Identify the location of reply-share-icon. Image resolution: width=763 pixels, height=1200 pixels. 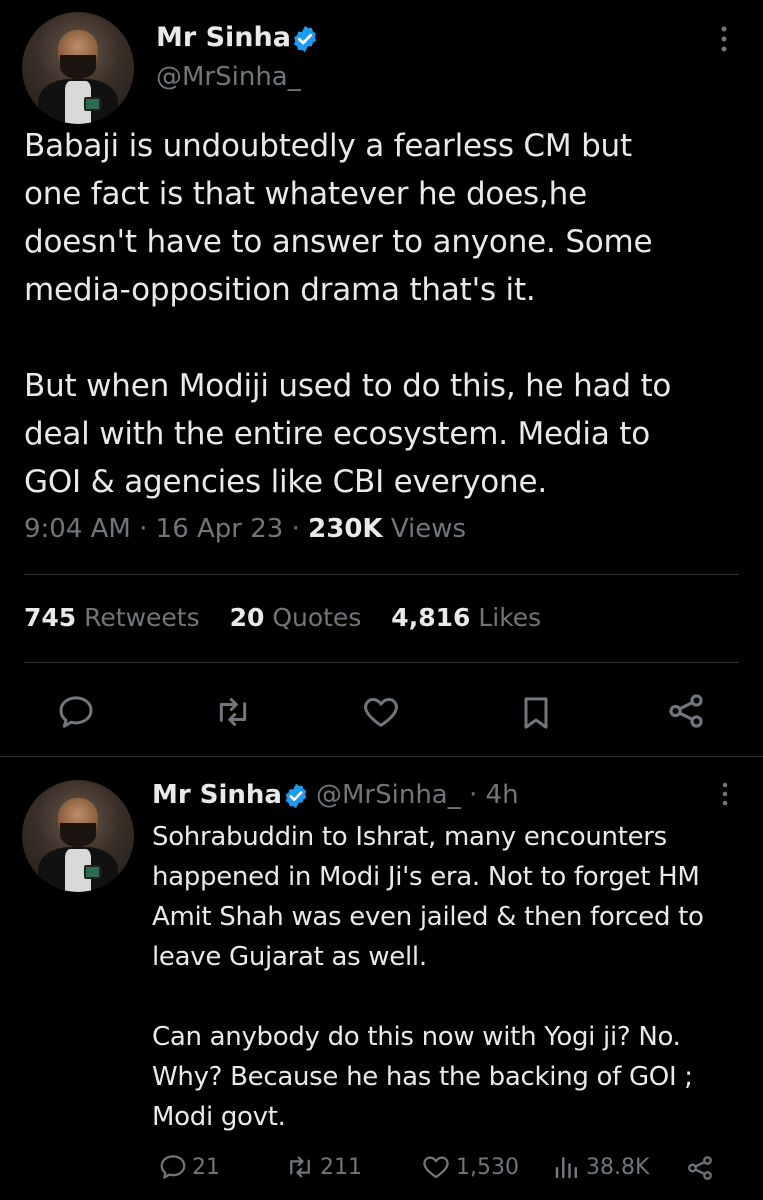
(700, 1168).